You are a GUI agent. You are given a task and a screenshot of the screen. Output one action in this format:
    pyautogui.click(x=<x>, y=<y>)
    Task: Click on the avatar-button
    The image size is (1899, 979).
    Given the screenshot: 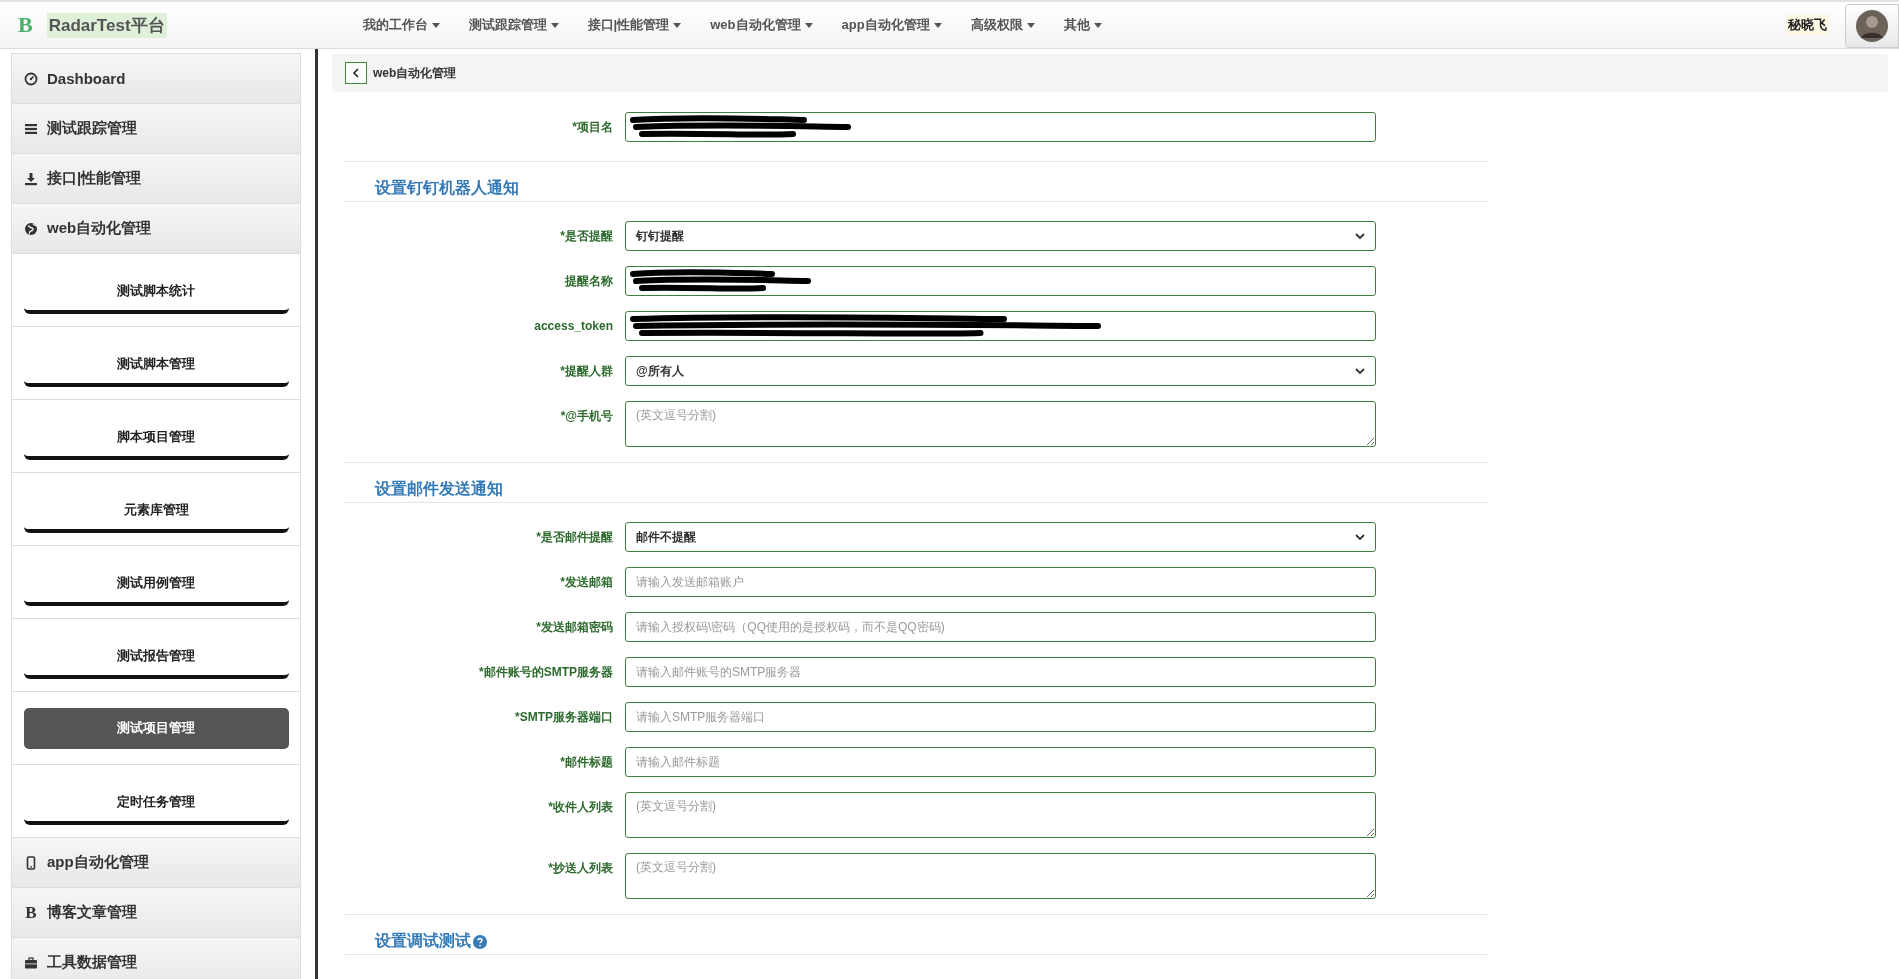 What is the action you would take?
    pyautogui.click(x=1872, y=26)
    